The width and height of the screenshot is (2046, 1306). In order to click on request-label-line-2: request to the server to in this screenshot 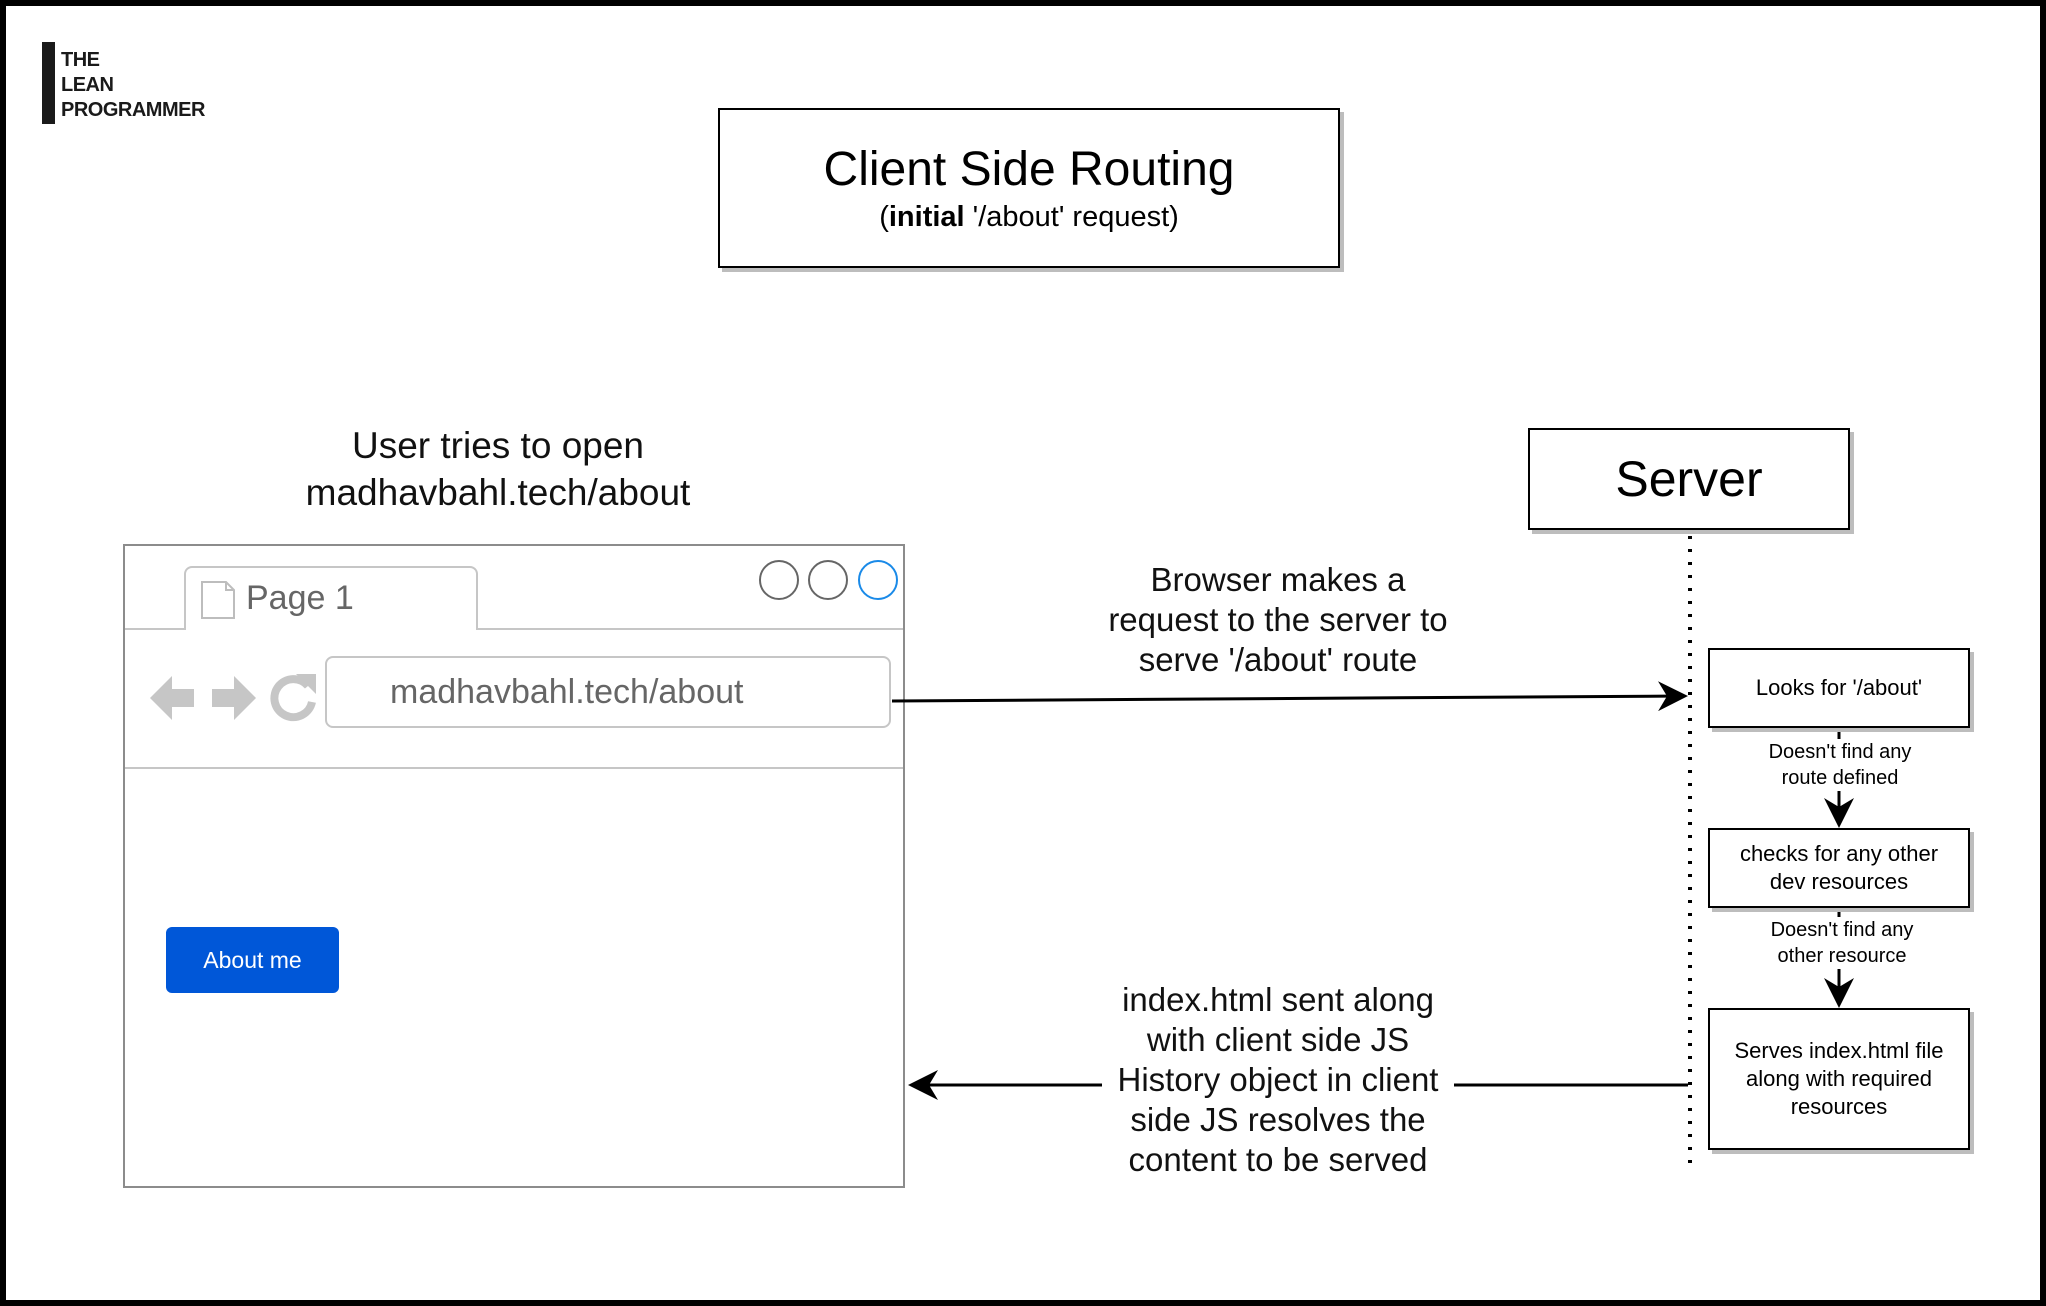, I will do `click(1278, 619)`.